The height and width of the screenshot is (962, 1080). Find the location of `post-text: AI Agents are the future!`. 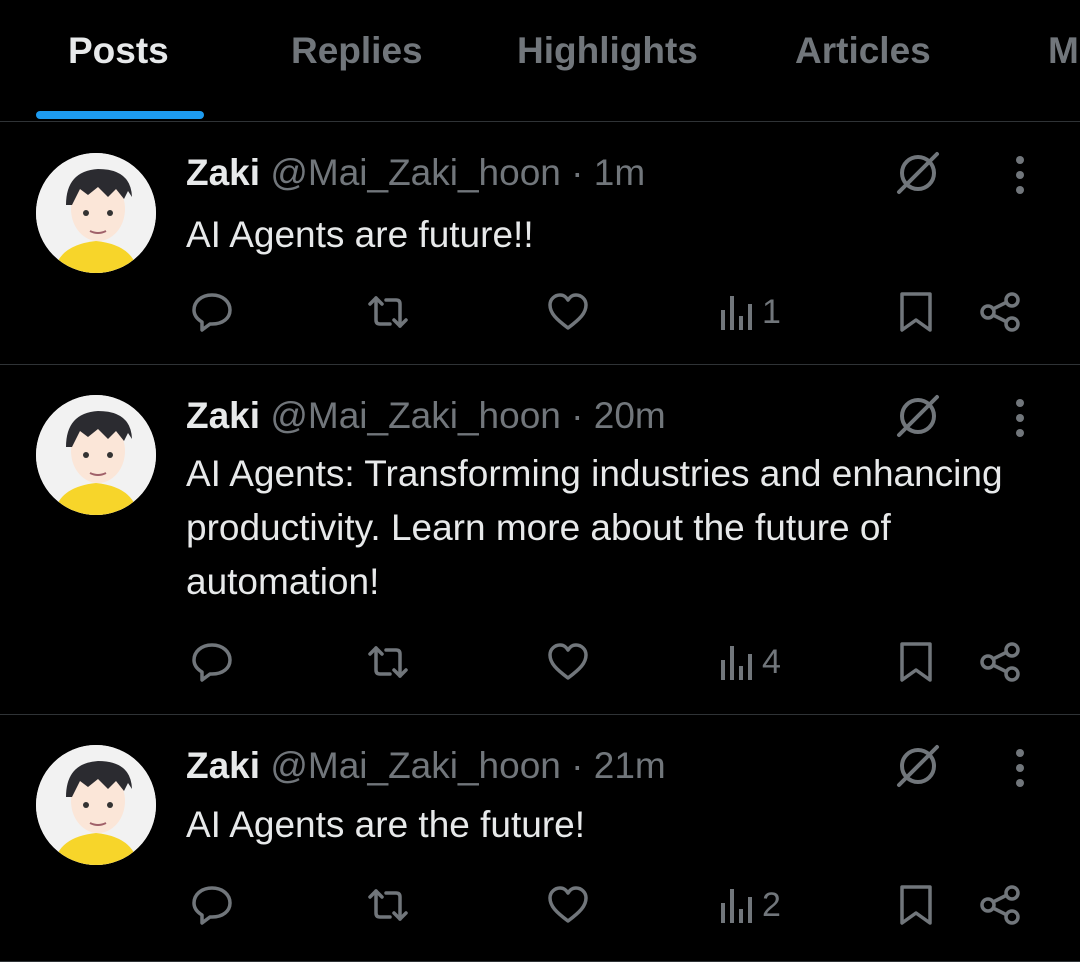

post-text: AI Agents are the future! is located at coordinates (386, 824).